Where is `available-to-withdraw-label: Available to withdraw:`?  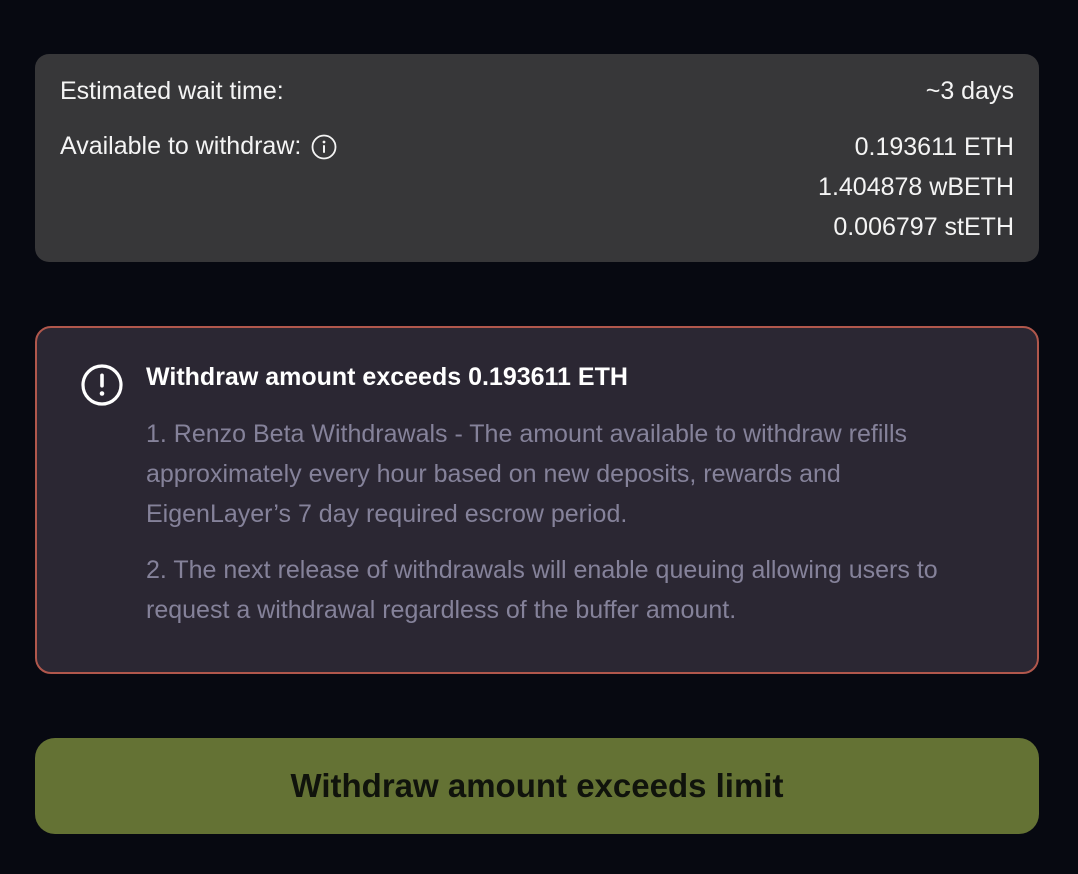 available-to-withdraw-label: Available to withdraw: is located at coordinates (181, 146).